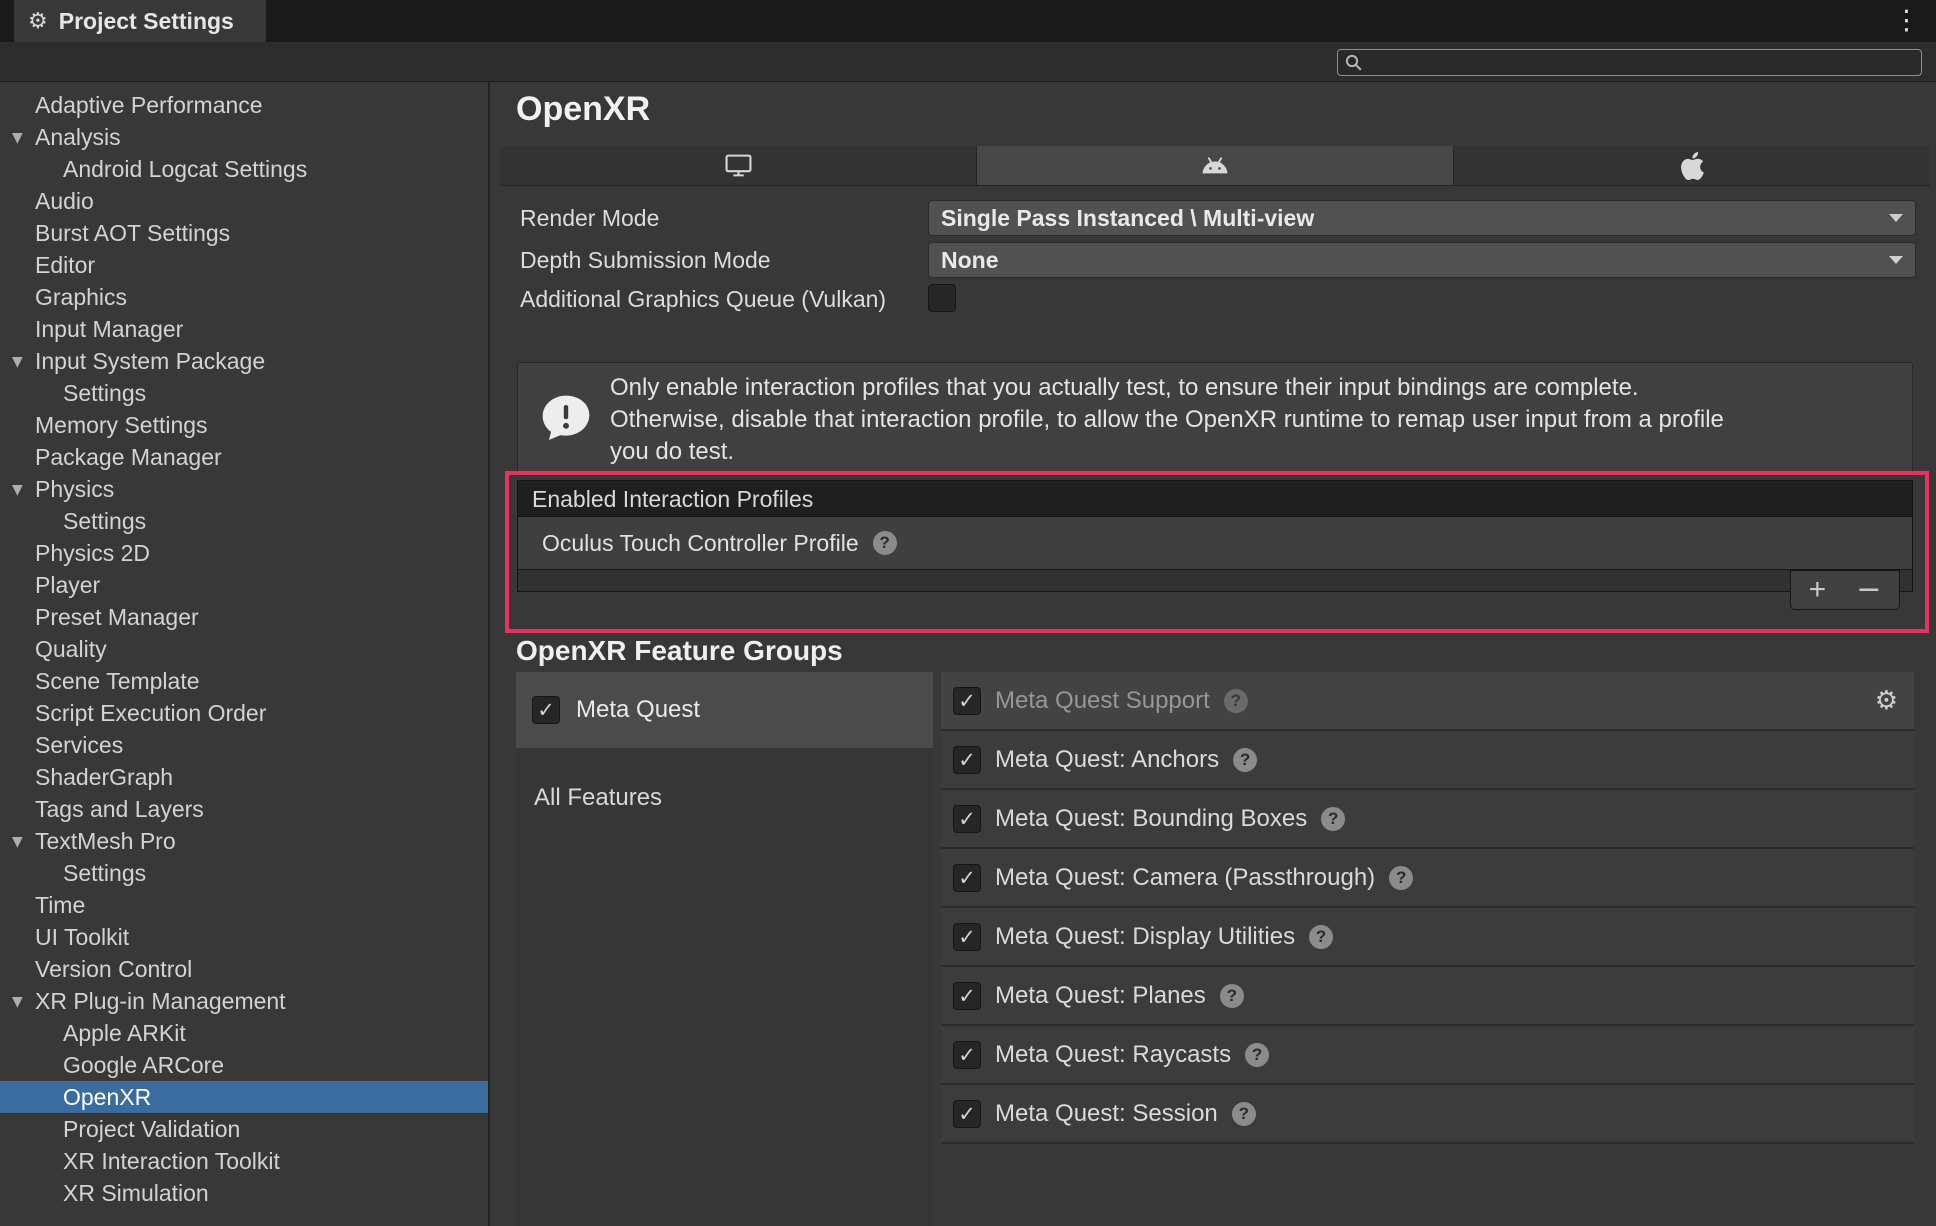  What do you see at coordinates (151, 713) in the screenshot?
I see `sidebar-item-label: Script Execution Order` at bounding box center [151, 713].